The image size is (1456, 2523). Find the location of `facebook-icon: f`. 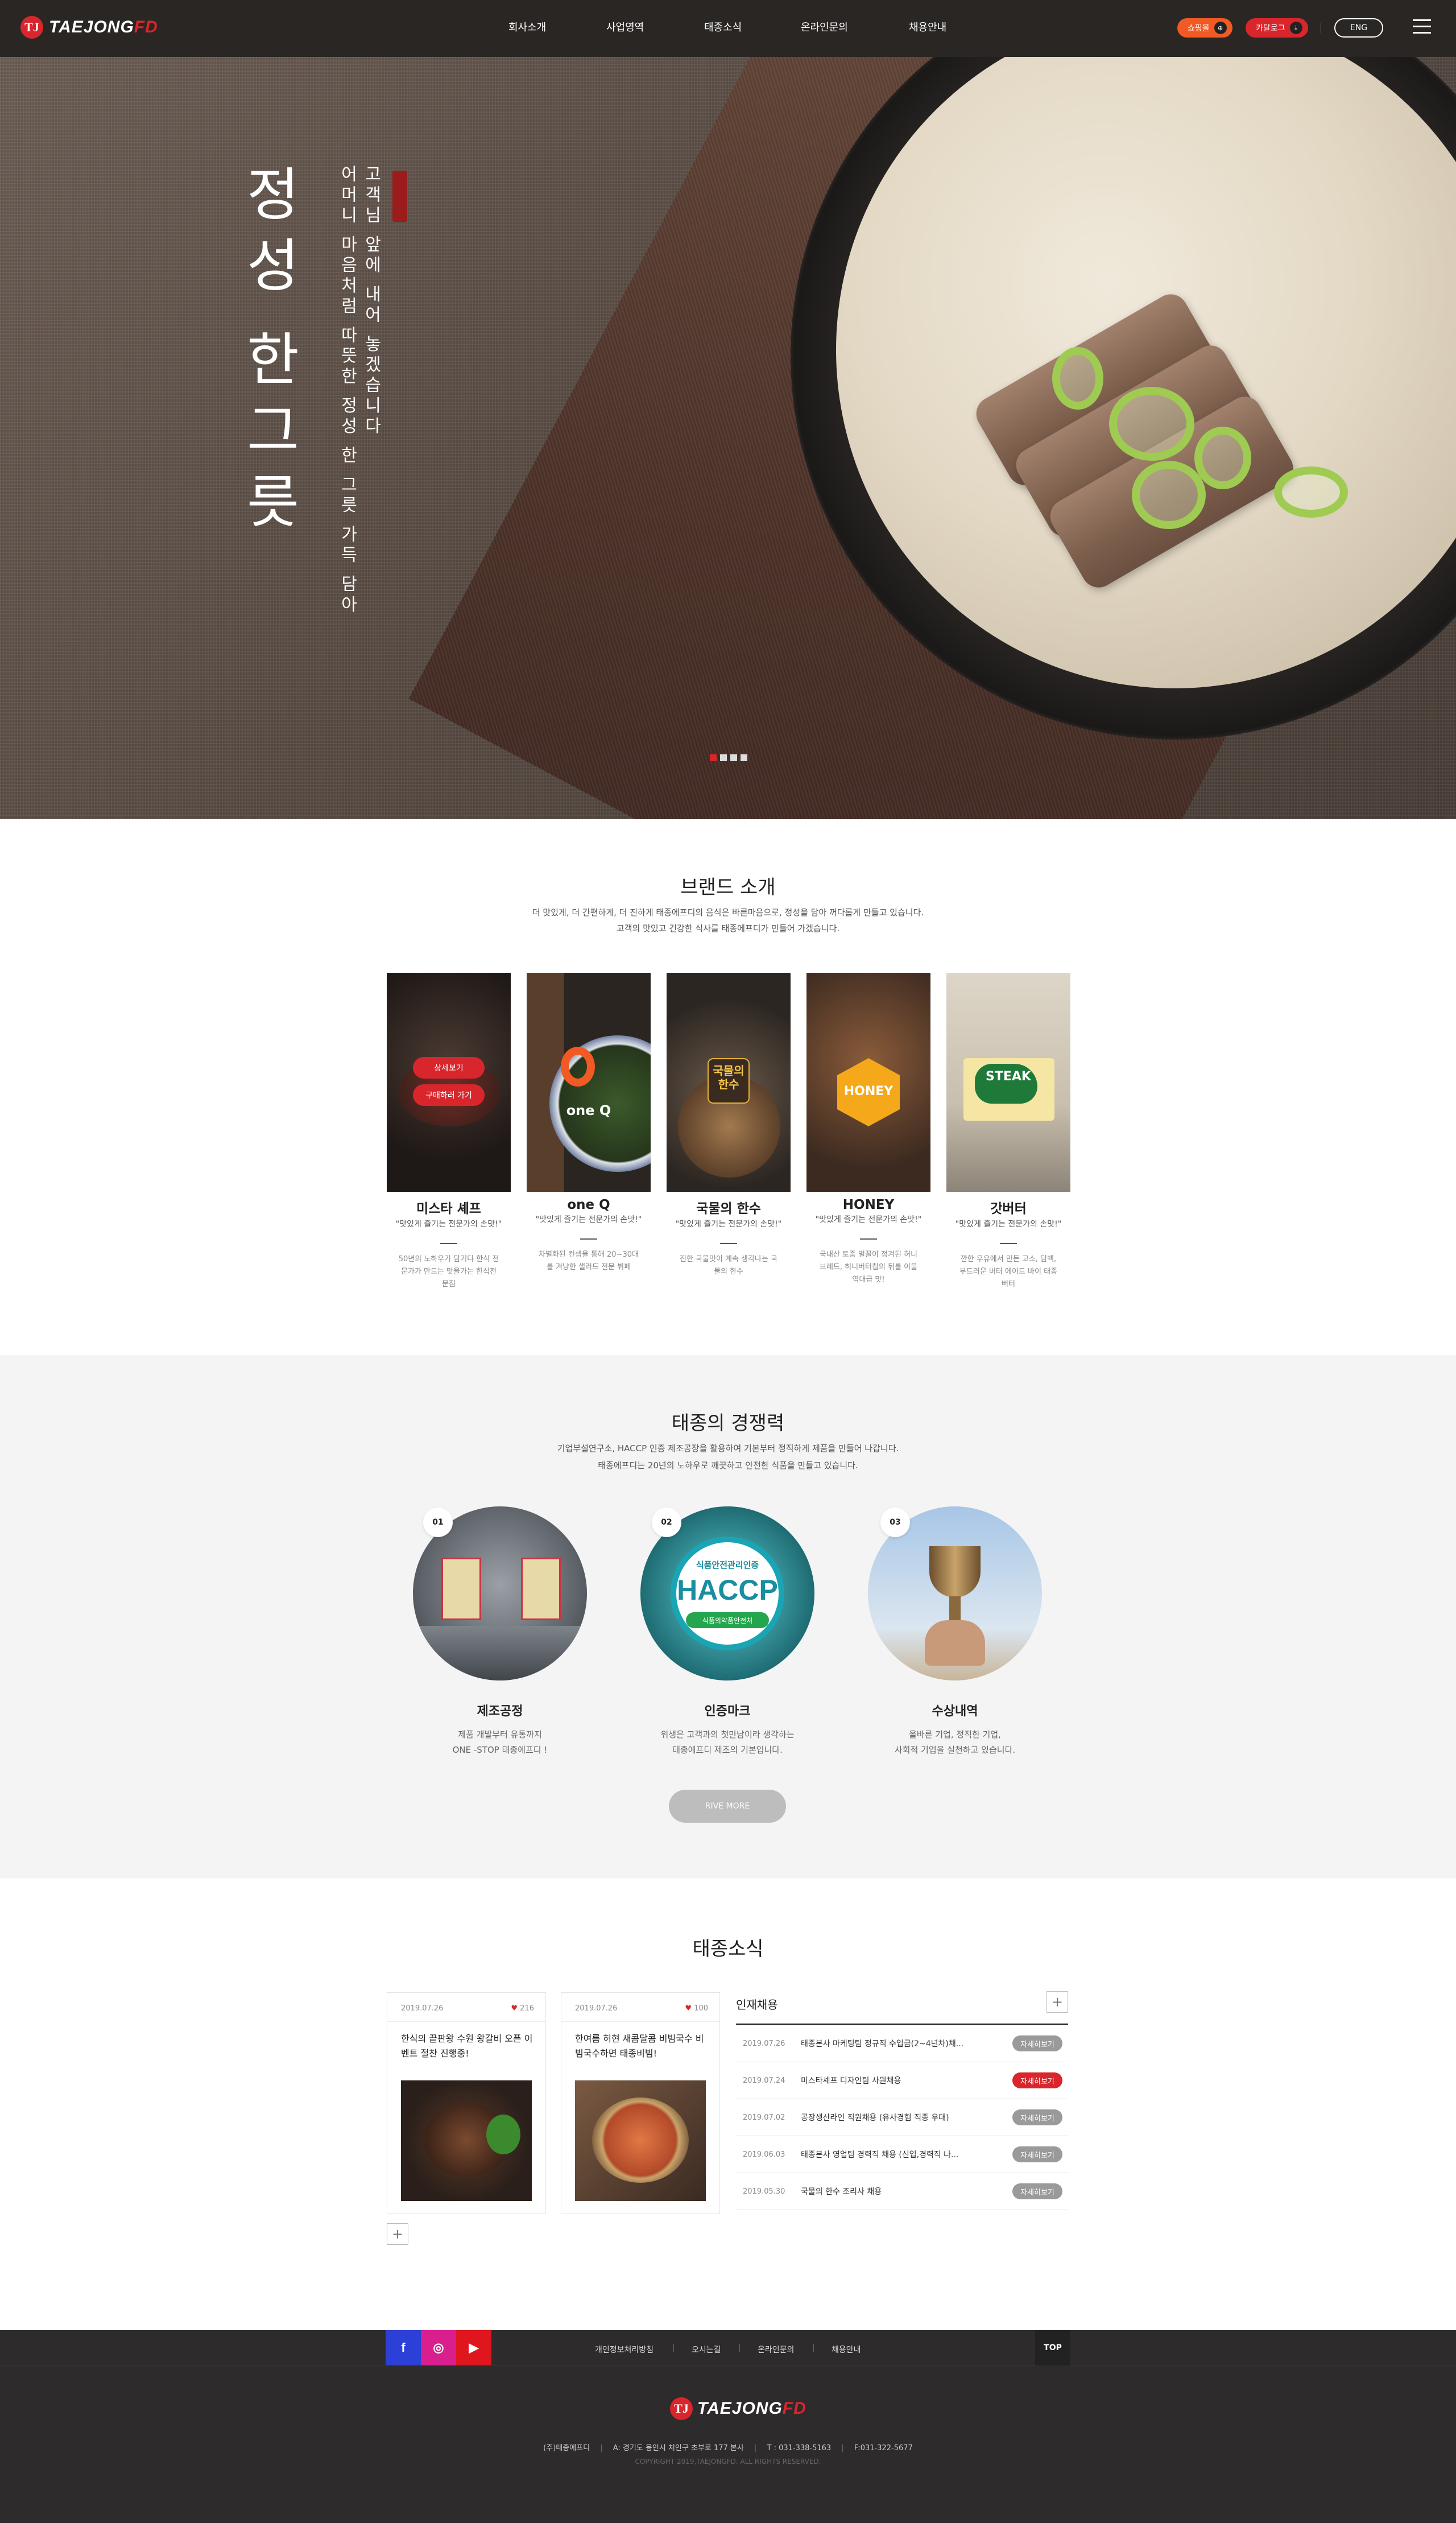

facebook-icon: f is located at coordinates (403, 2347).